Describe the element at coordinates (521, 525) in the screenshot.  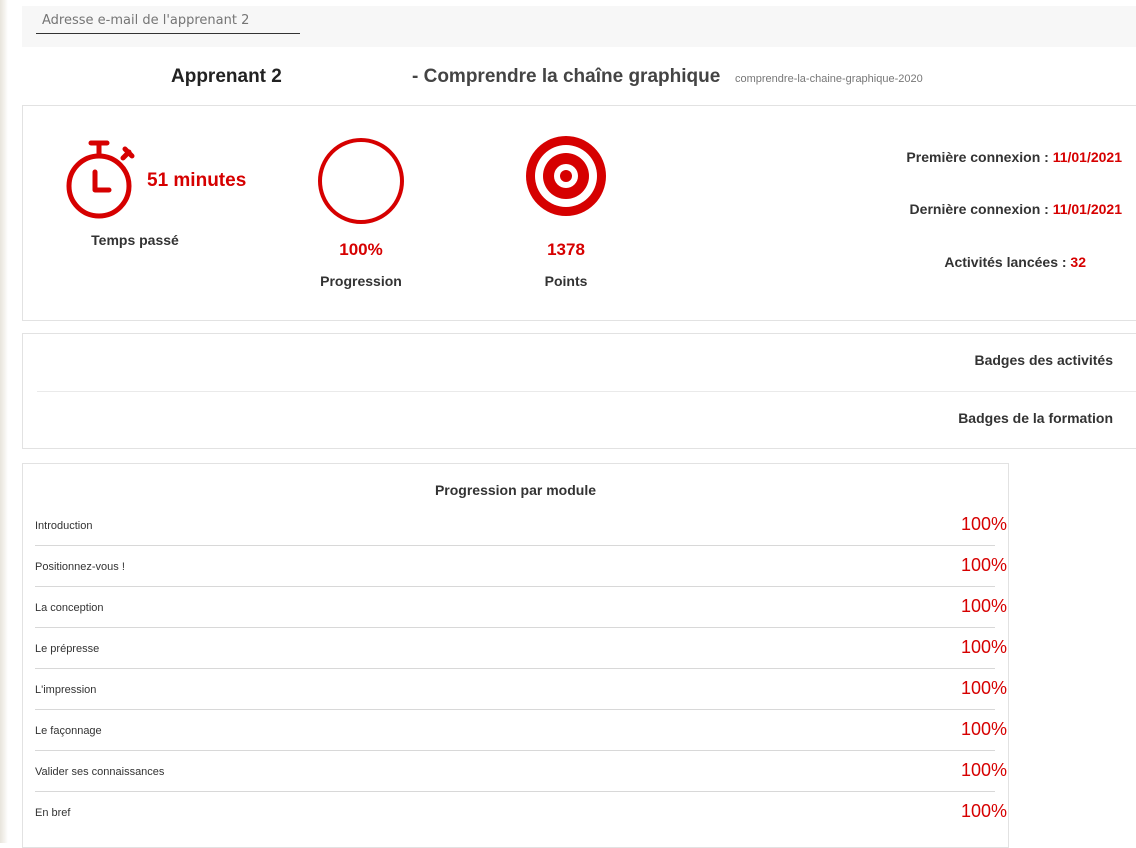
I see `module-row: Introduction 100%` at that location.